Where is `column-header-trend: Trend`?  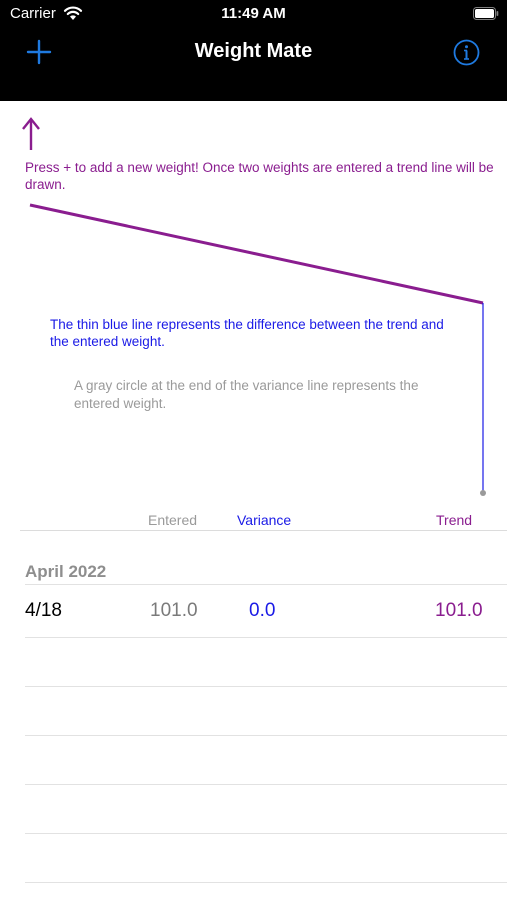
column-header-trend: Trend is located at coordinates (454, 520).